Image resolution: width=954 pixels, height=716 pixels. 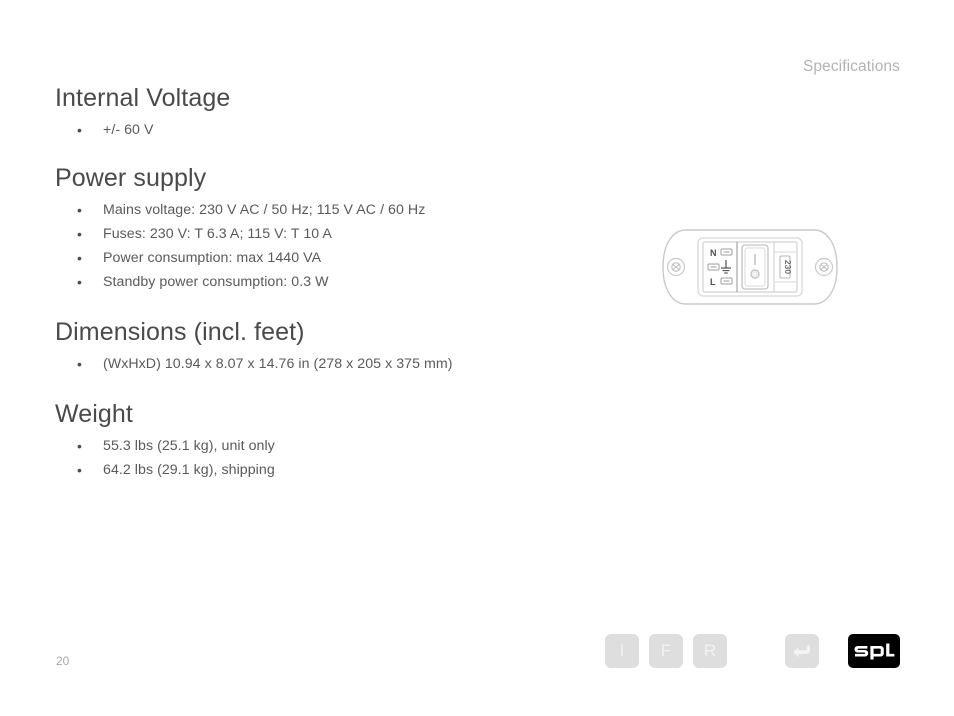 I want to click on footer-nav-group: I F R, so click(x=666, y=651).